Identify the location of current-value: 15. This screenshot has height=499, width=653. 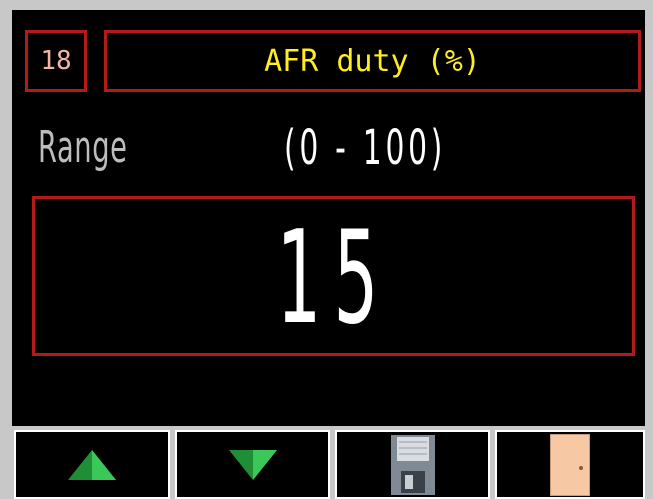
(333, 278).